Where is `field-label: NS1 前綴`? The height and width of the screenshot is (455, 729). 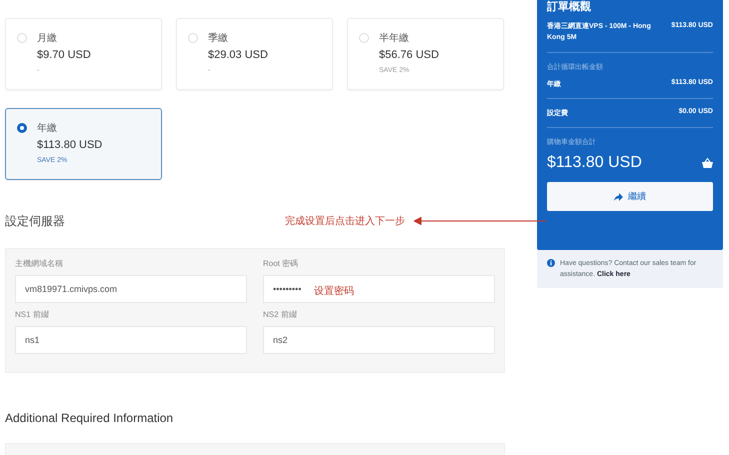 field-label: NS1 前綴 is located at coordinates (32, 314).